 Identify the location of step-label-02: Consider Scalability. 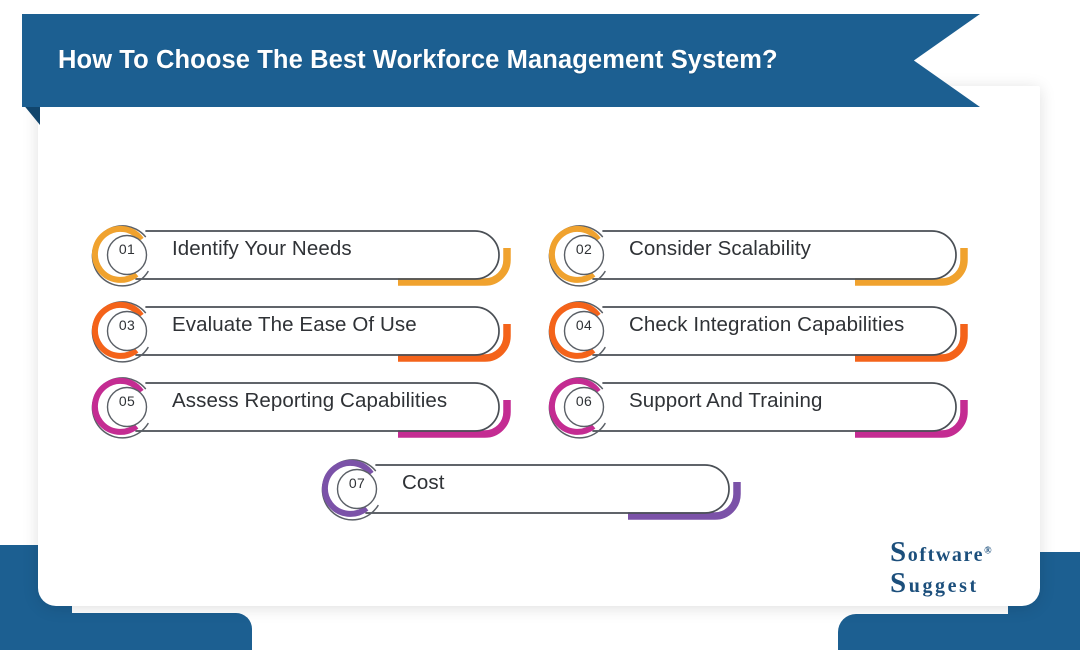
(720, 248).